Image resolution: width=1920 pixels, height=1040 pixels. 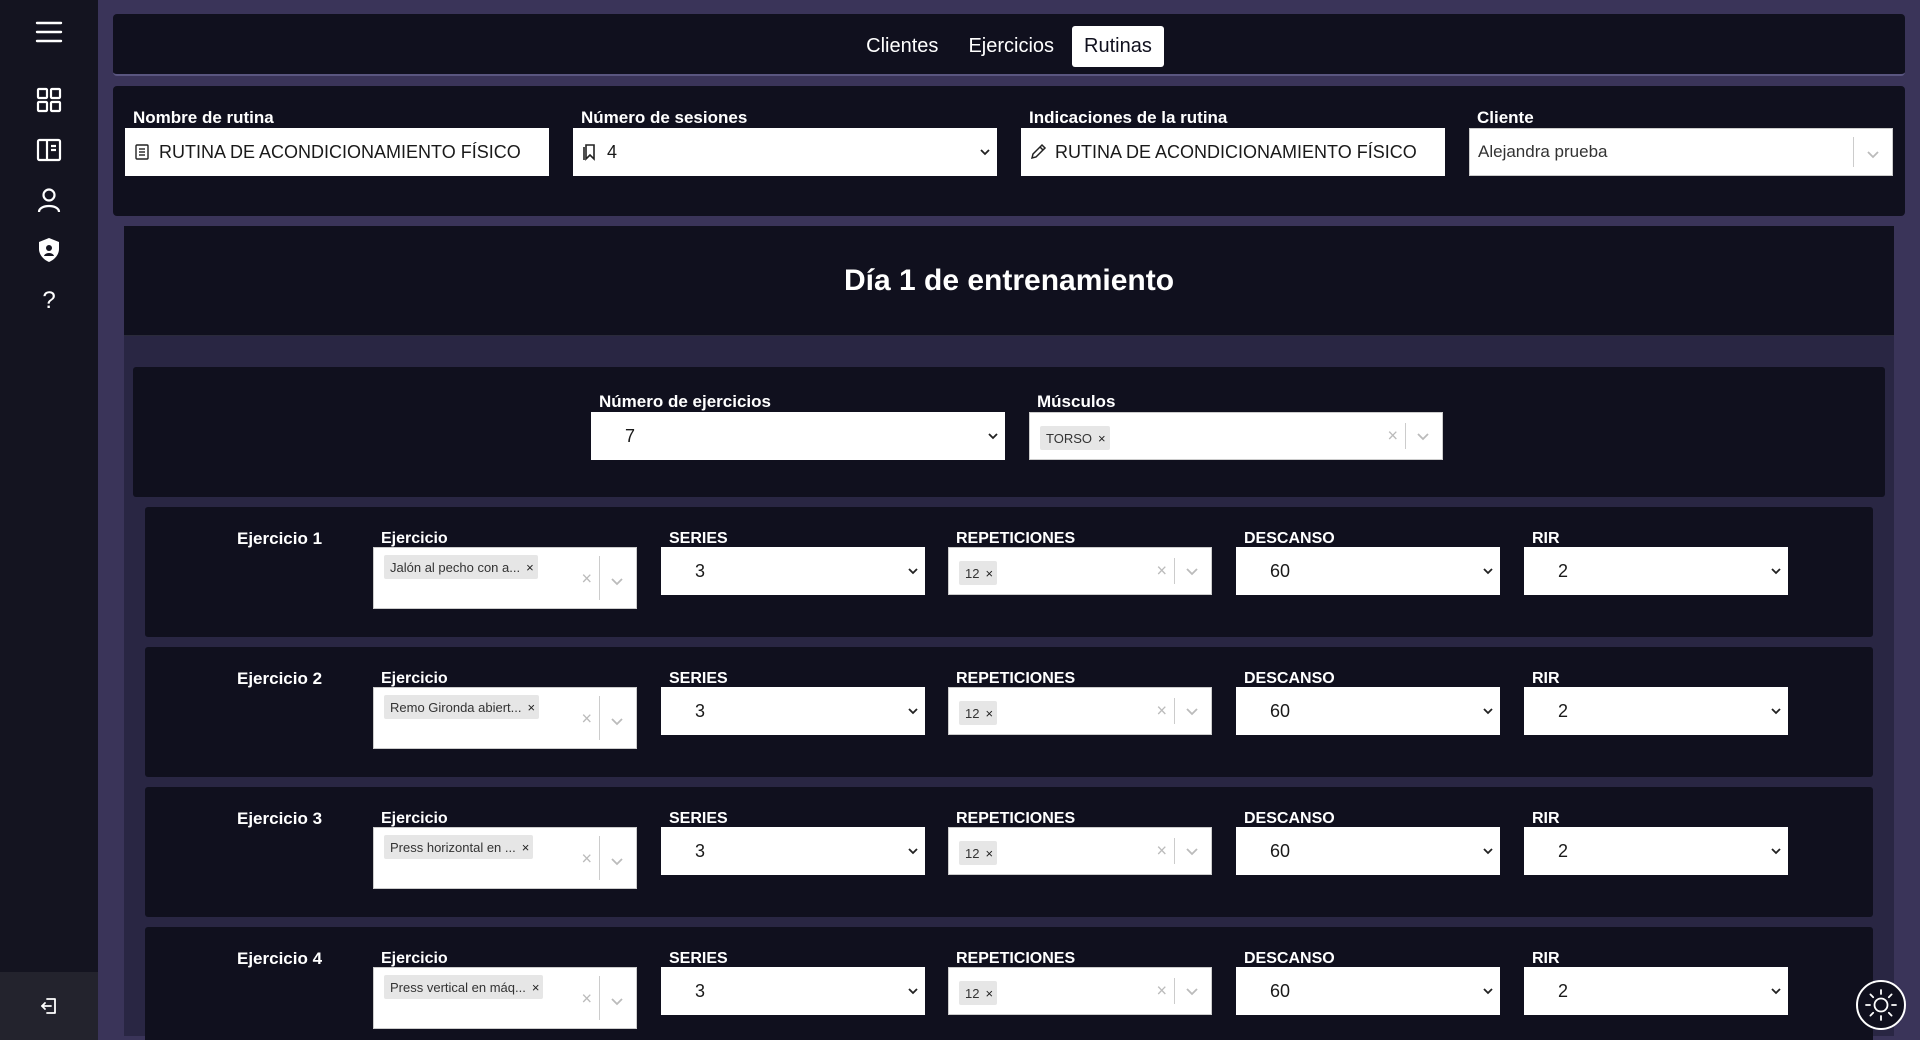 What do you see at coordinates (49, 200) in the screenshot?
I see `user-icon` at bounding box center [49, 200].